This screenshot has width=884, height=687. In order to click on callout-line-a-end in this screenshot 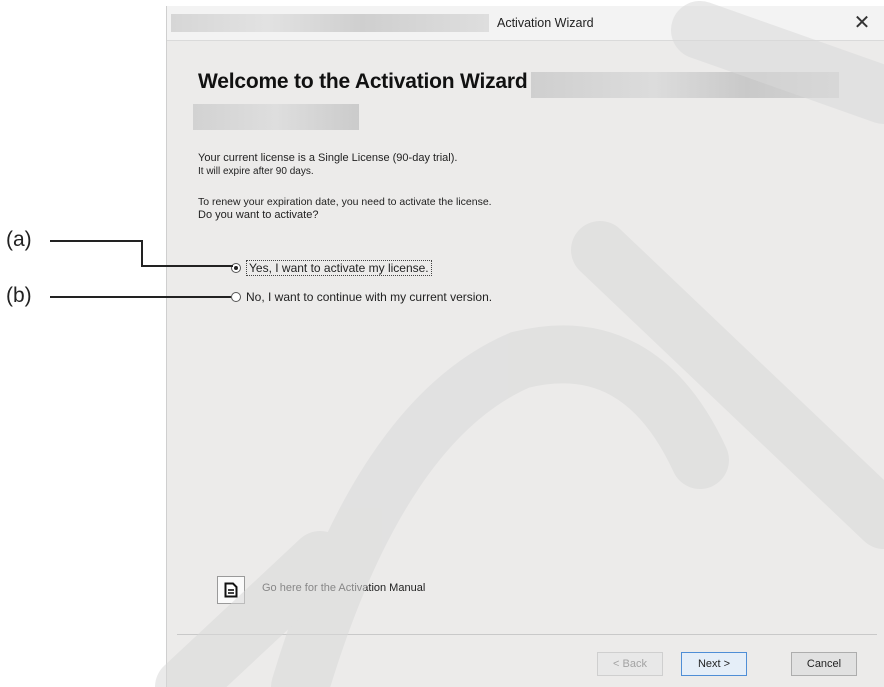, I will do `click(187, 266)`.